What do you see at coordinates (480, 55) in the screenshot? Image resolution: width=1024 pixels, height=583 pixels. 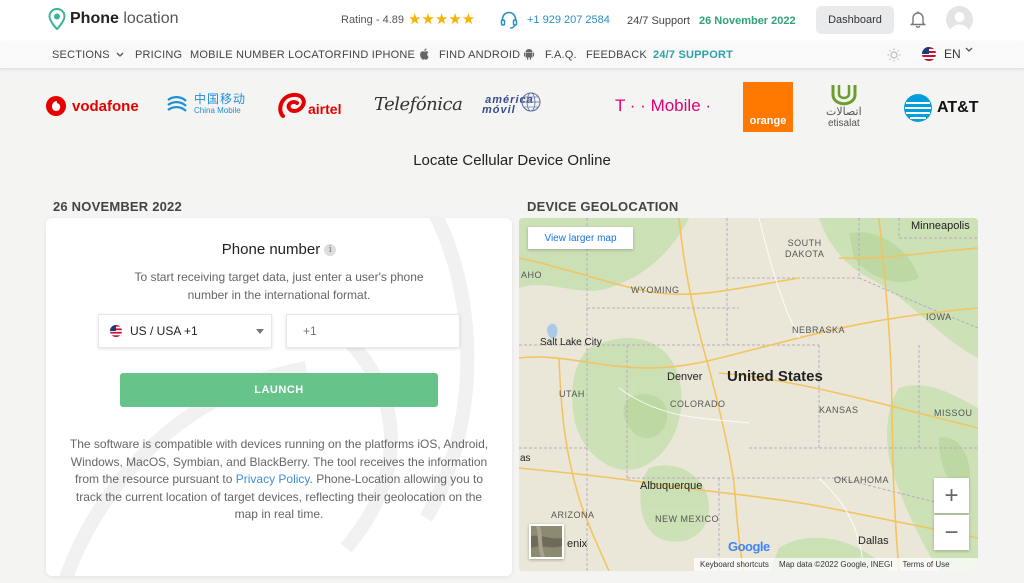 I see `nav-find-android-label: FIND ANDROID` at bounding box center [480, 55].